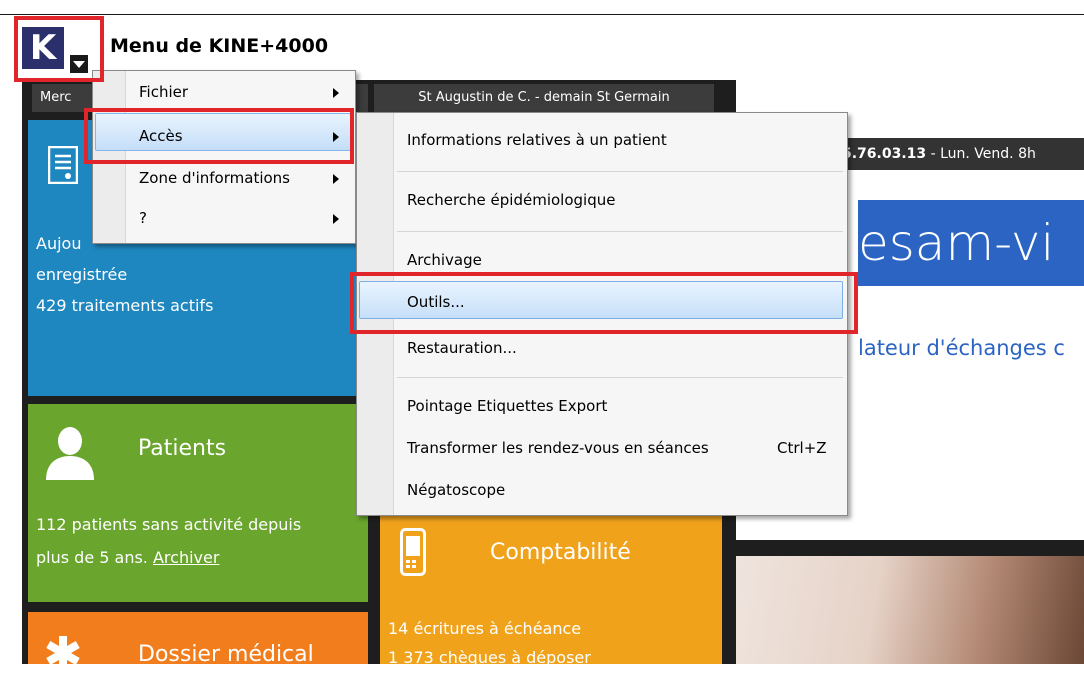 Image resolution: width=1084 pixels, height=674 pixels. I want to click on appointments-info-line2: enregistrée, so click(82, 274).